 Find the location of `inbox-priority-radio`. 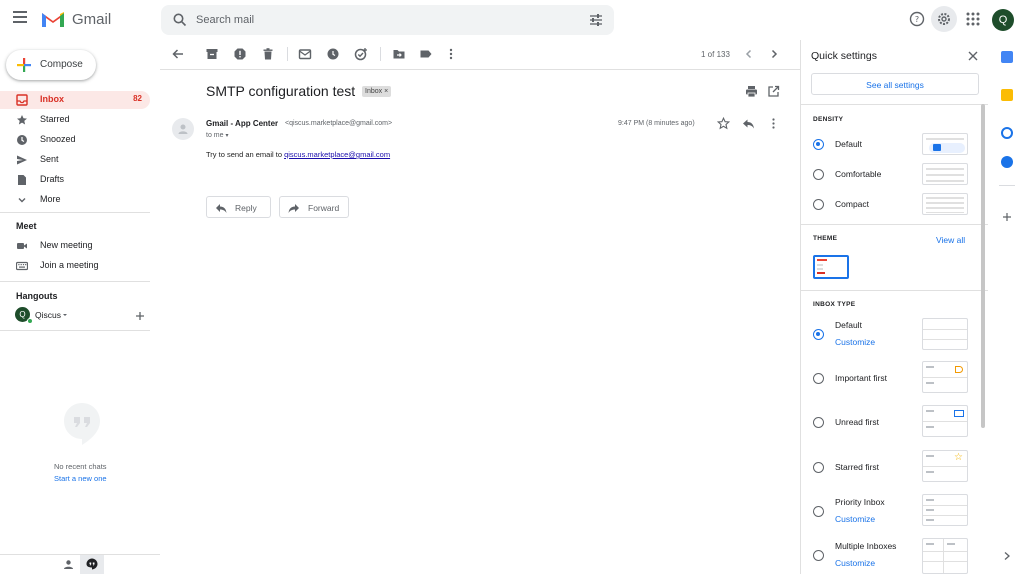

inbox-priority-radio is located at coordinates (818, 511).